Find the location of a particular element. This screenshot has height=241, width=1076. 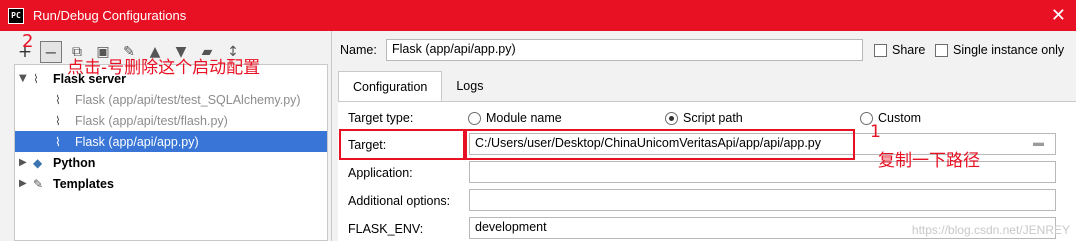

radio-label: Custom is located at coordinates (900, 118).